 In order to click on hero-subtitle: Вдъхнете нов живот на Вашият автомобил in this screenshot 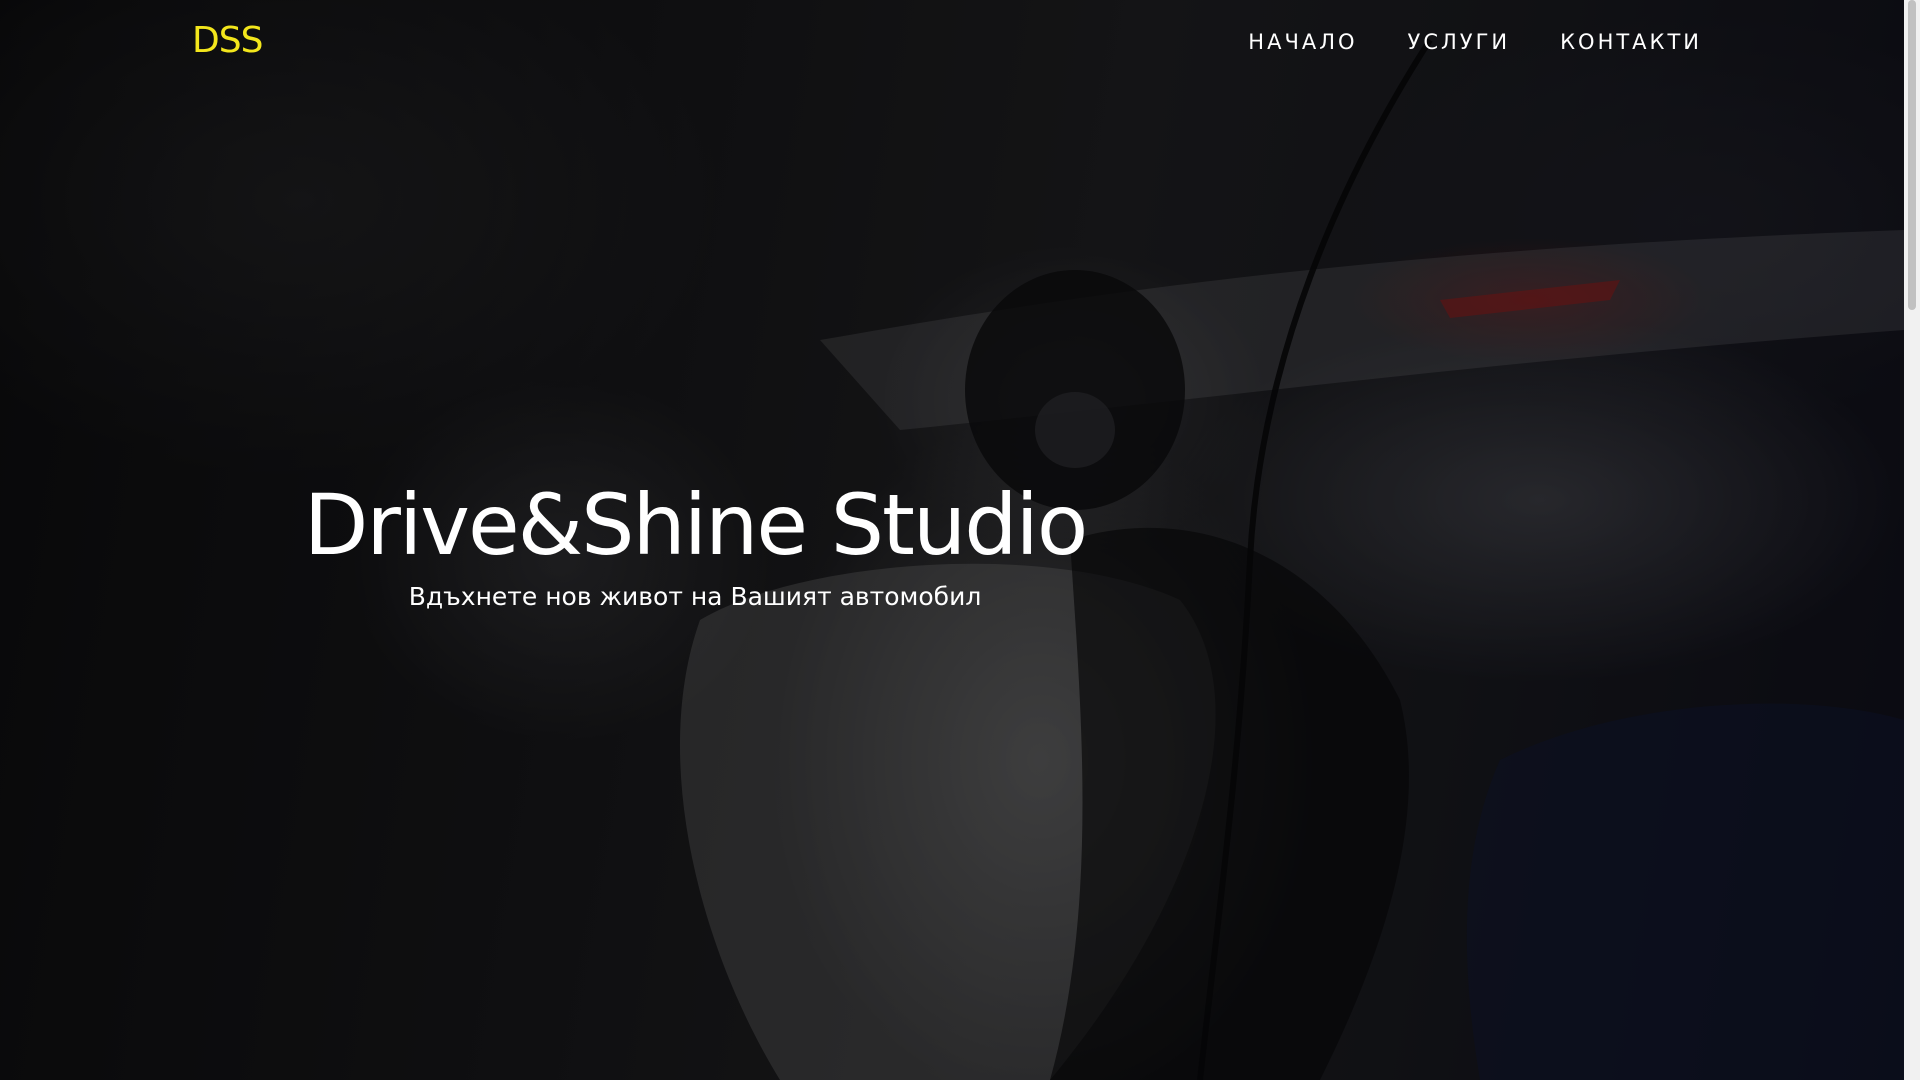, I will do `click(695, 596)`.